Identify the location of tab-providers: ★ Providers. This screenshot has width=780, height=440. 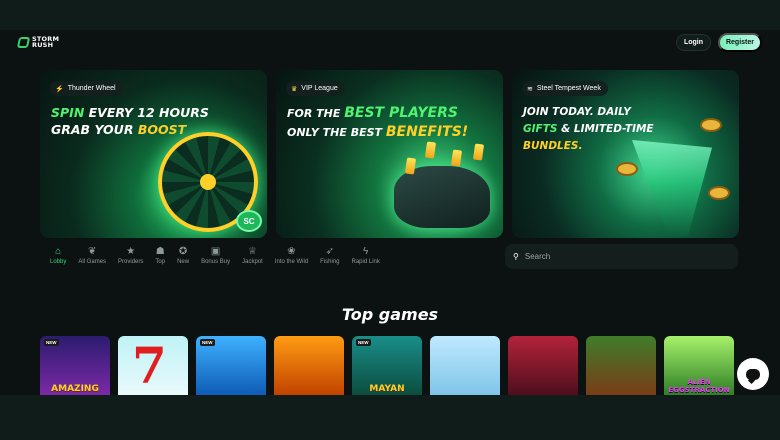
(130, 255).